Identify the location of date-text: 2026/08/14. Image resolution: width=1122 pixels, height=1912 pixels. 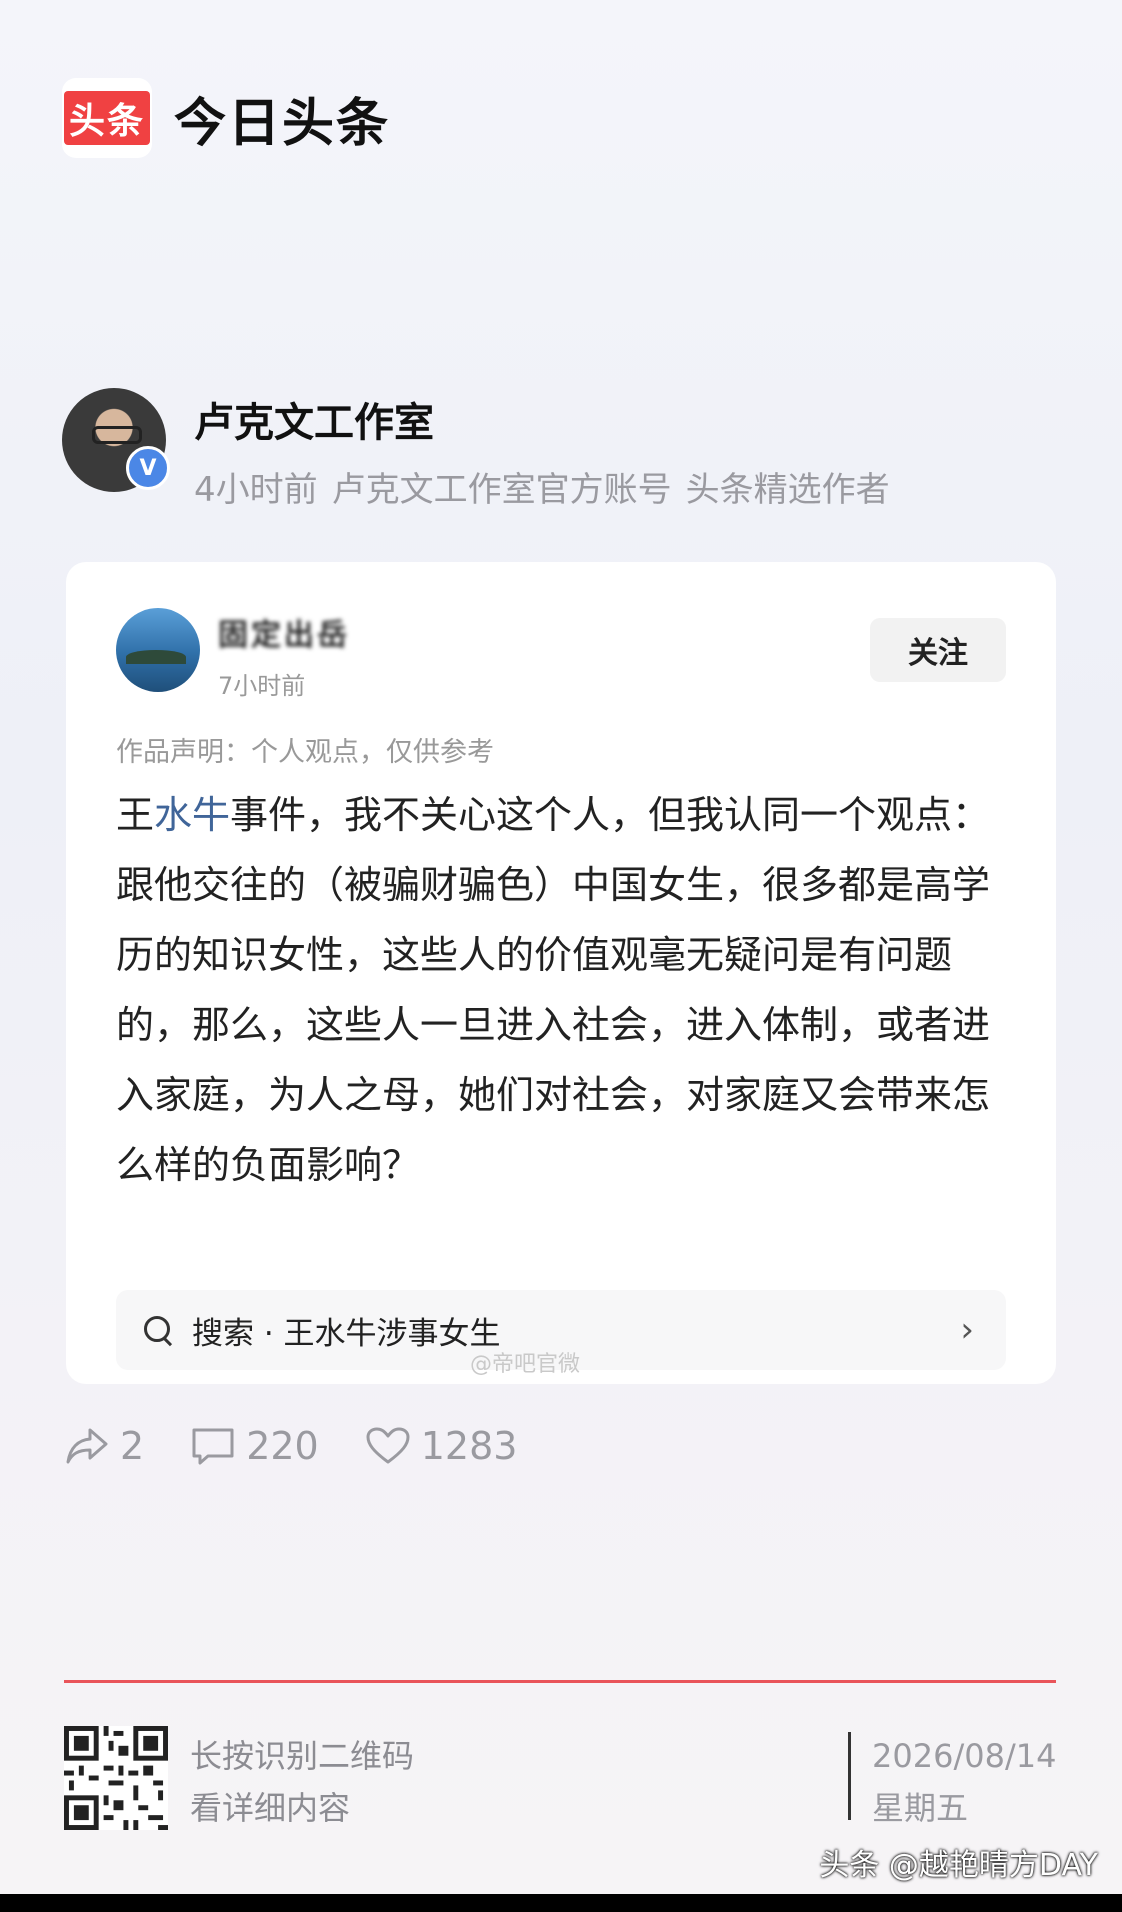
(964, 1756).